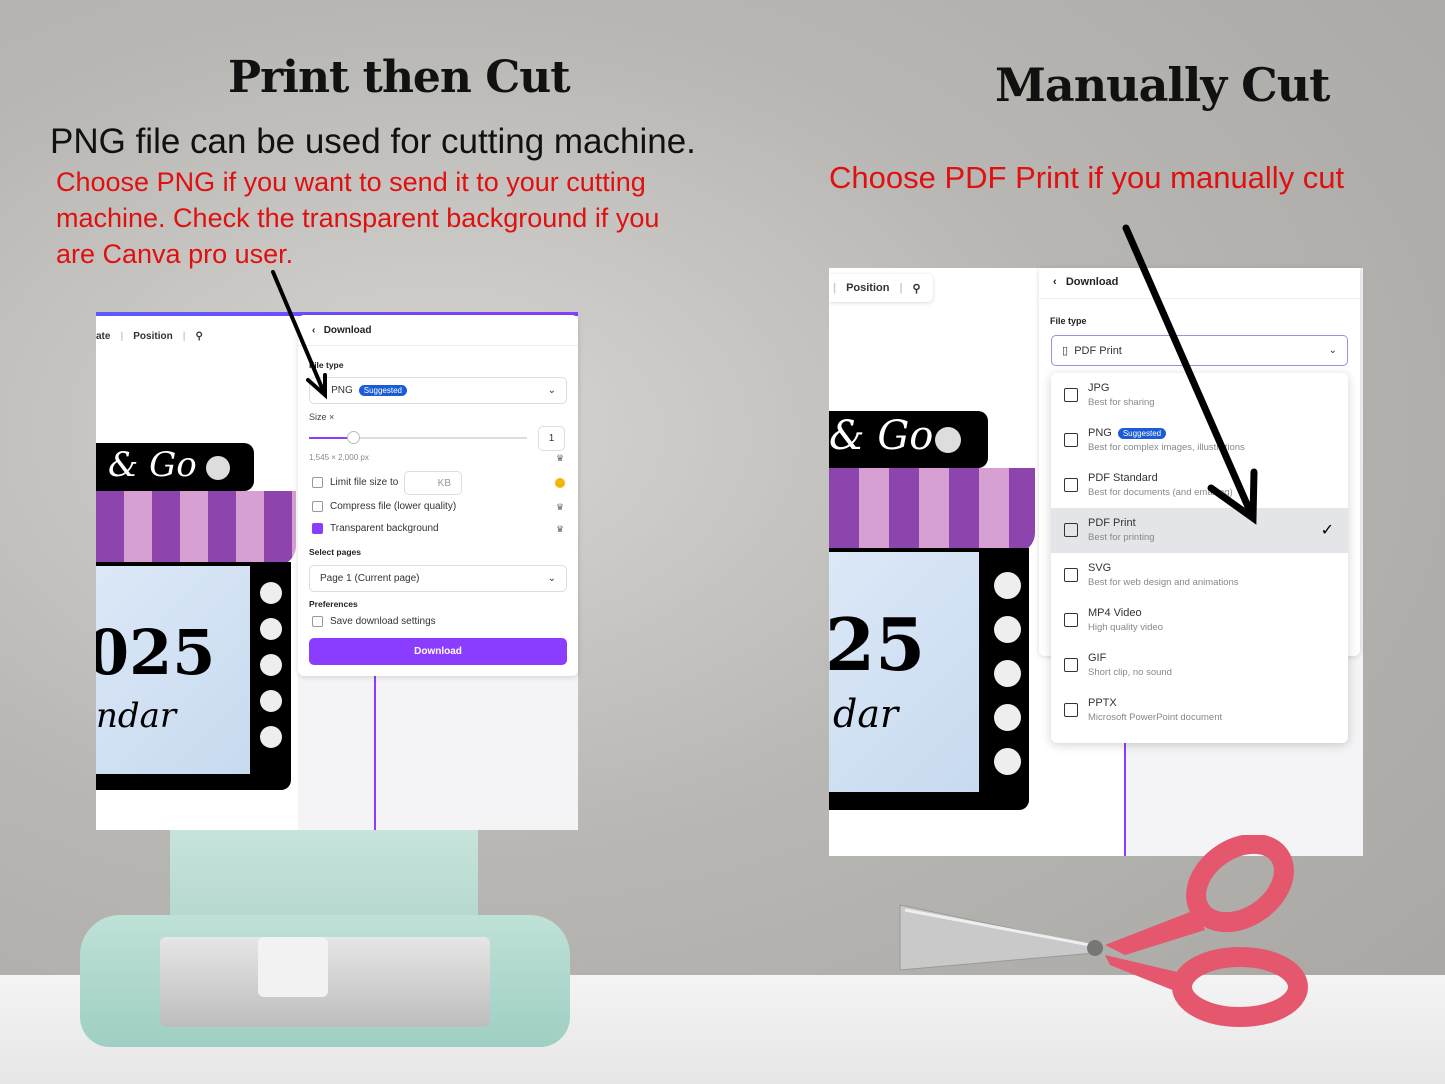 The width and height of the screenshot is (1445, 1084). Describe the element at coordinates (1190, 374) in the screenshot. I see `right-arrow` at that location.